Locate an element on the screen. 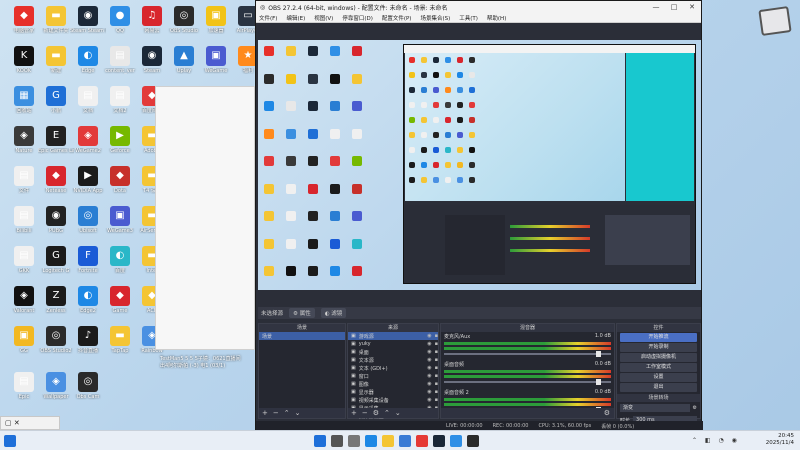  transition-settings-icon: ⚙ is located at coordinates (695, 408).